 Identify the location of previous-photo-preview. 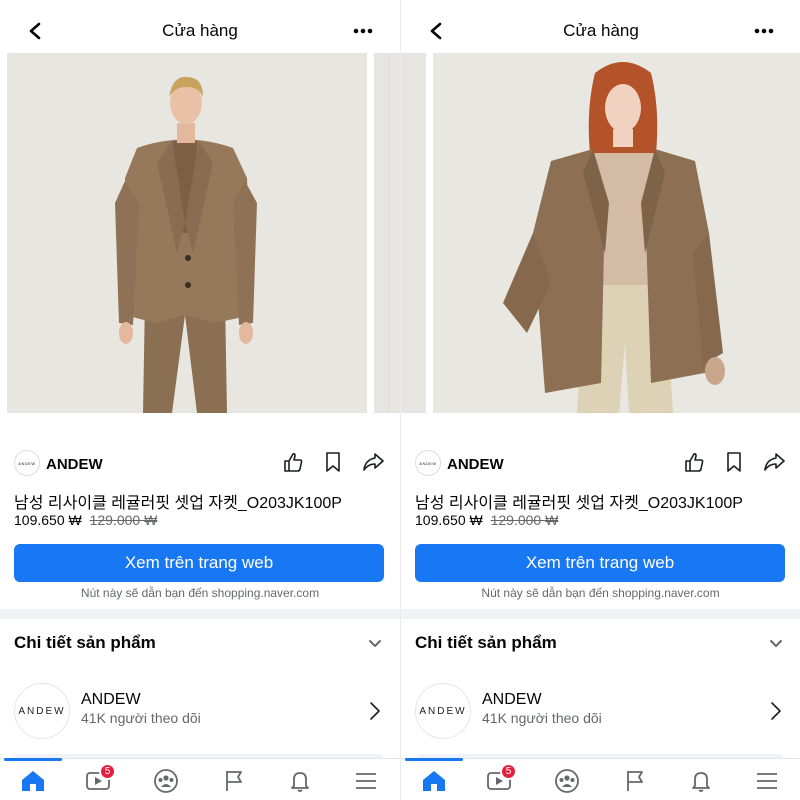
(413, 233).